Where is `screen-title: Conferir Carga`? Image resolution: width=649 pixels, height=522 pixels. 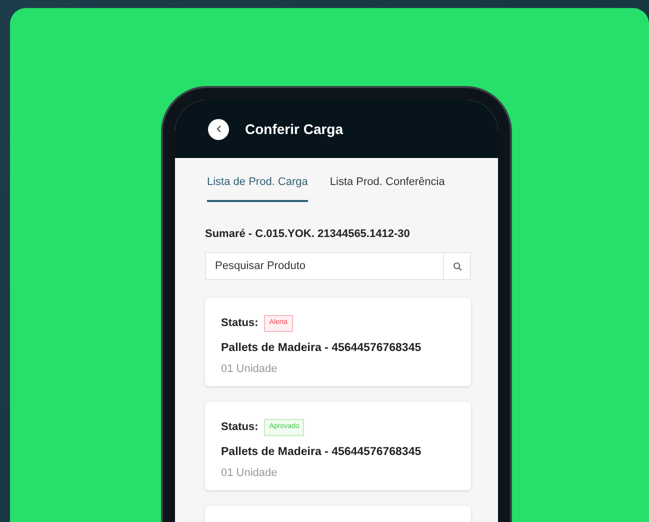 screen-title: Conferir Carga is located at coordinates (294, 129).